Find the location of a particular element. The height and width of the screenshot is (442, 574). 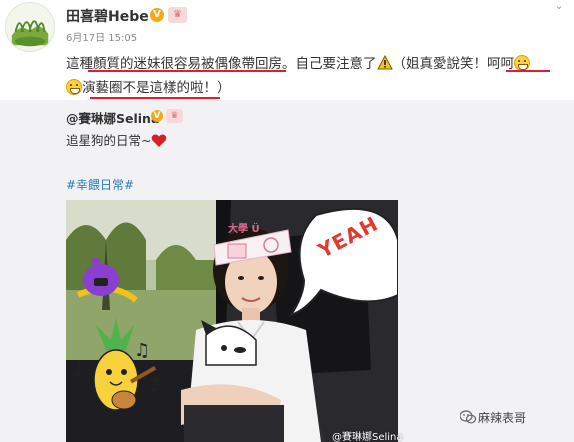

post-text-quip: （姐真愛說笑！ is located at coordinates (440, 64).